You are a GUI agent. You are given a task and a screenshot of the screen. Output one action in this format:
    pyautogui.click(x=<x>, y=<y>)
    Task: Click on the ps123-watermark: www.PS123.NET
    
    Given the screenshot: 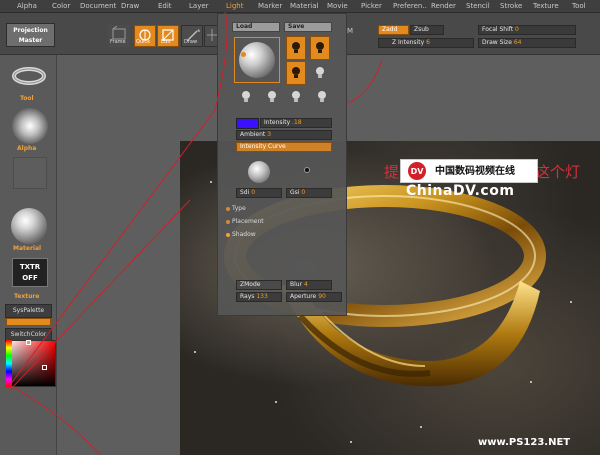 What is the action you would take?
    pyautogui.click(x=524, y=442)
    